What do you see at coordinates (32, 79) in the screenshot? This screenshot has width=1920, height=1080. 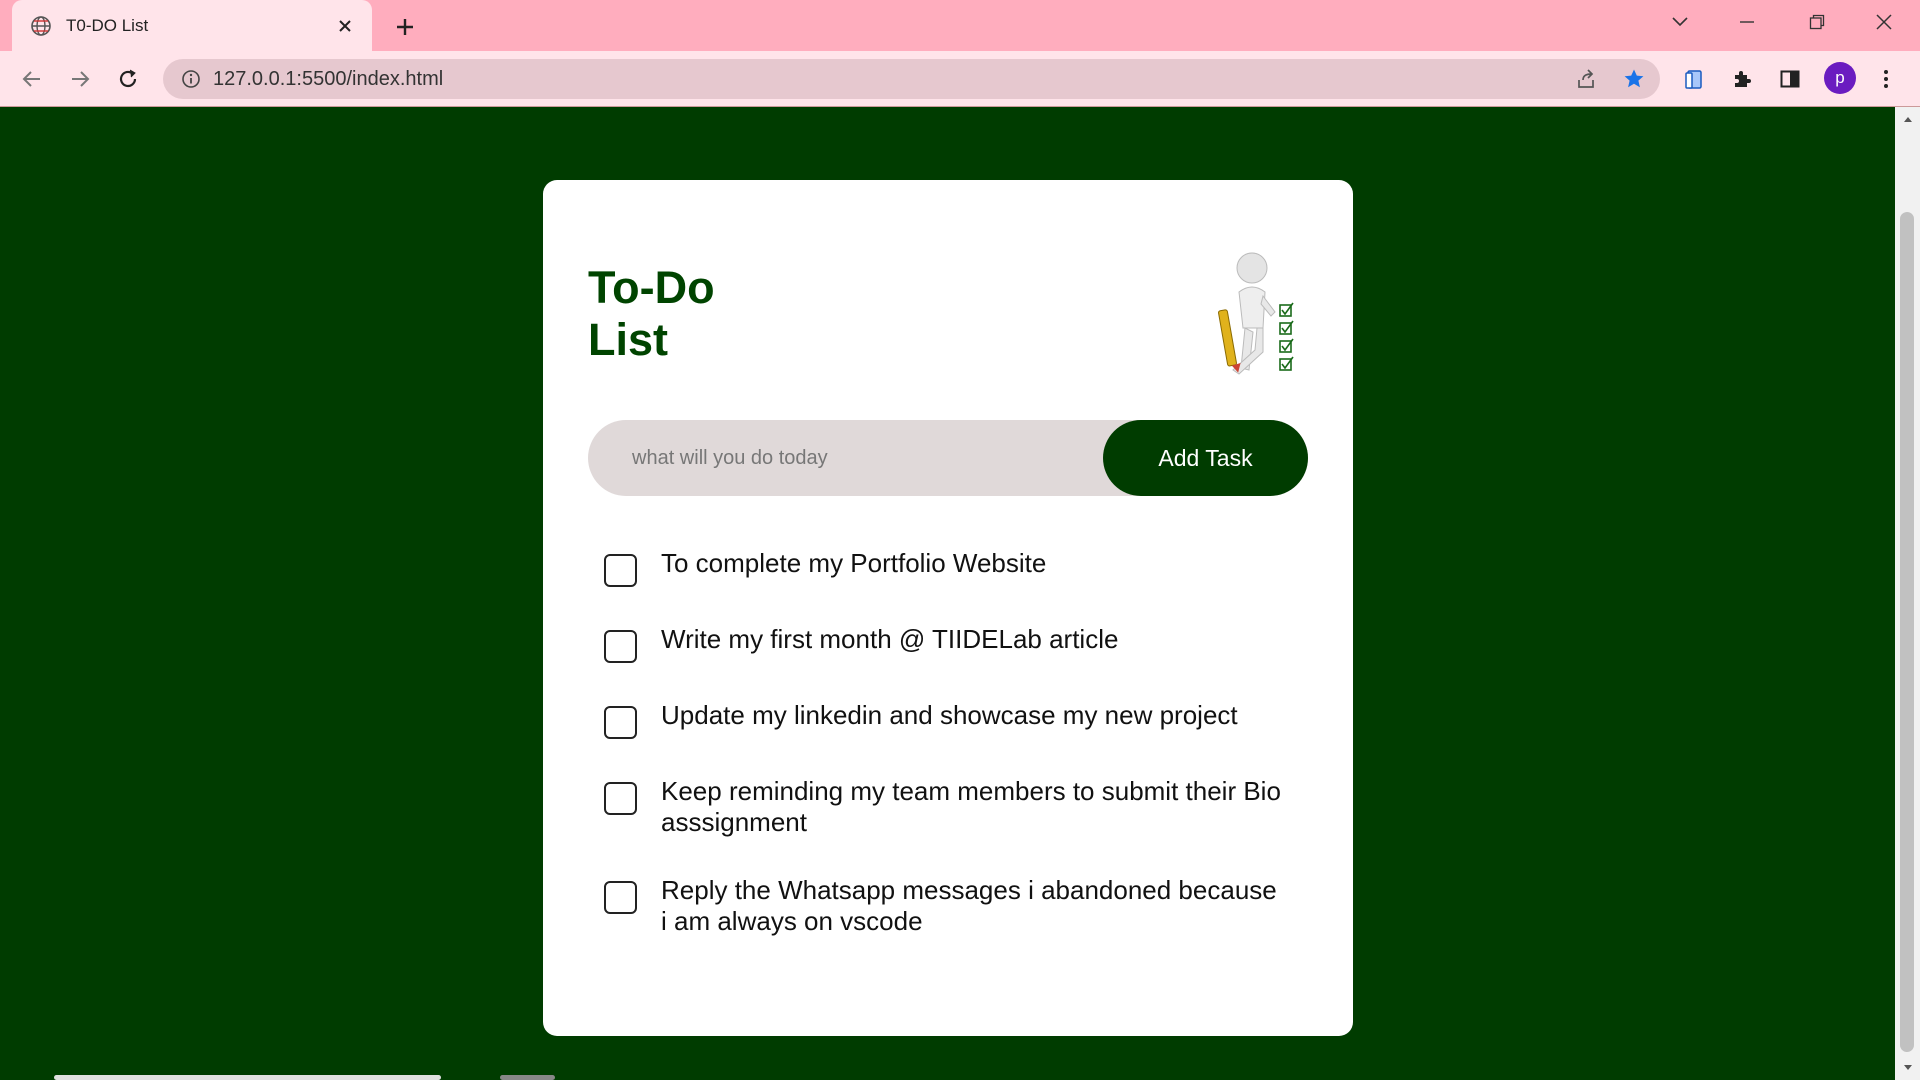 I see `back-arrow-icon` at bounding box center [32, 79].